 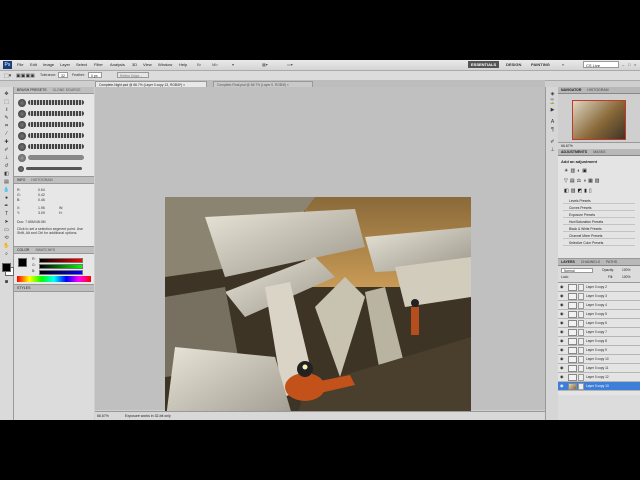 What do you see at coordinates (6, 190) in the screenshot?
I see `blur-tool-icon: 💧` at bounding box center [6, 190].